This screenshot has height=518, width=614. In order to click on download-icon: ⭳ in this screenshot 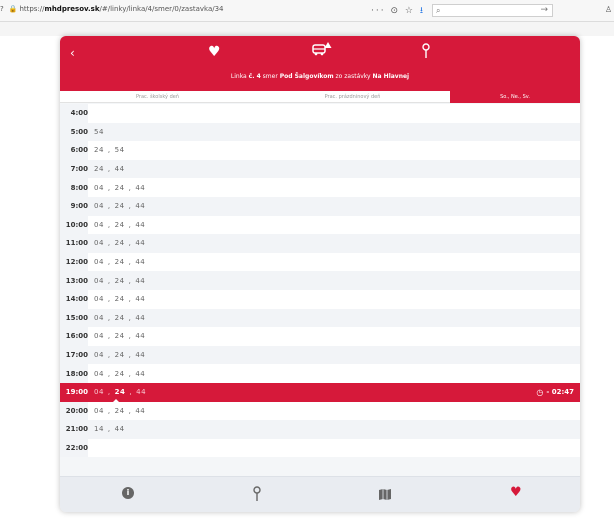, I will do `click(422, 11)`.